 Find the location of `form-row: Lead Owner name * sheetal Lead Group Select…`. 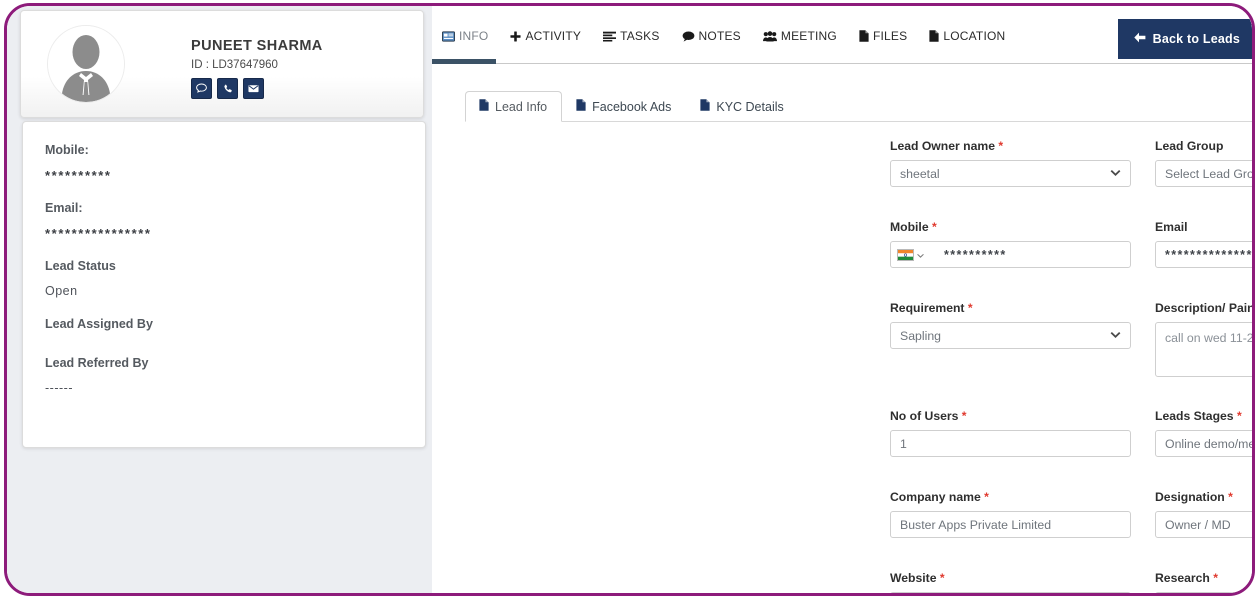

form-row: Lead Owner name * sheetal Lead Group Select… is located at coordinates (1071, 163).